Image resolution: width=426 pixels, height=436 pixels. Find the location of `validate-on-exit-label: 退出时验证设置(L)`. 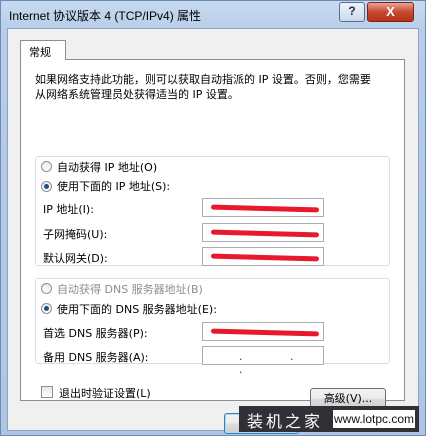

validate-on-exit-label: 退出时验证设置(L) is located at coordinates (105, 393).